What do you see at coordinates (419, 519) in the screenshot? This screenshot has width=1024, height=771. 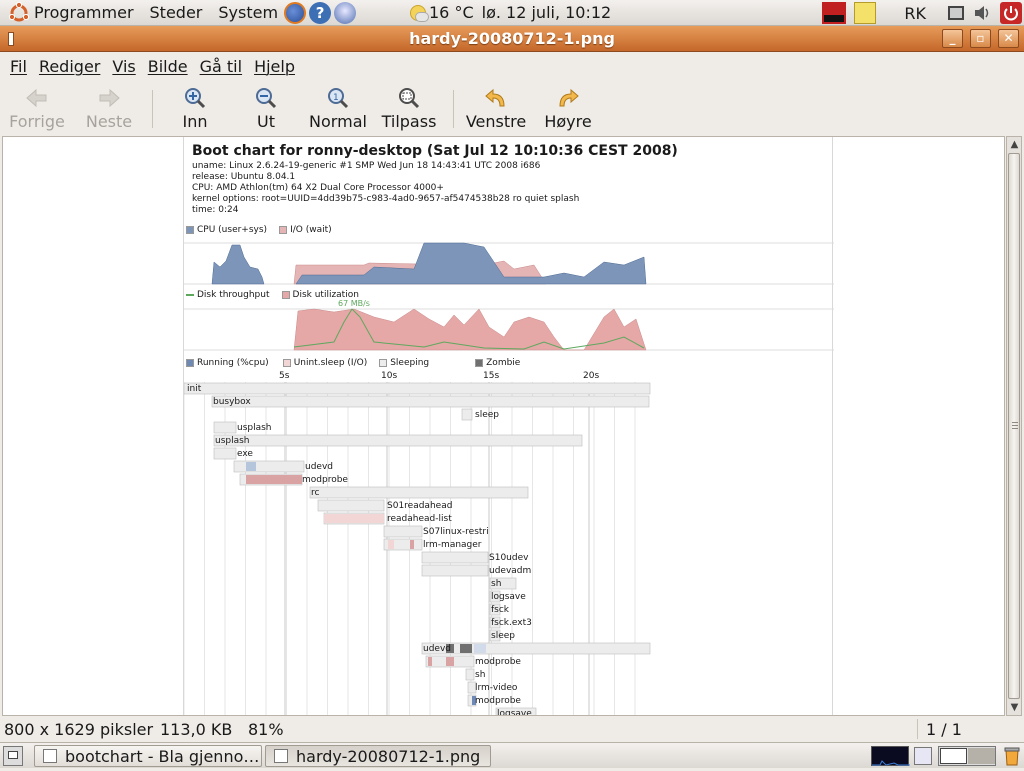 I see `process-label: readahead-list` at bounding box center [419, 519].